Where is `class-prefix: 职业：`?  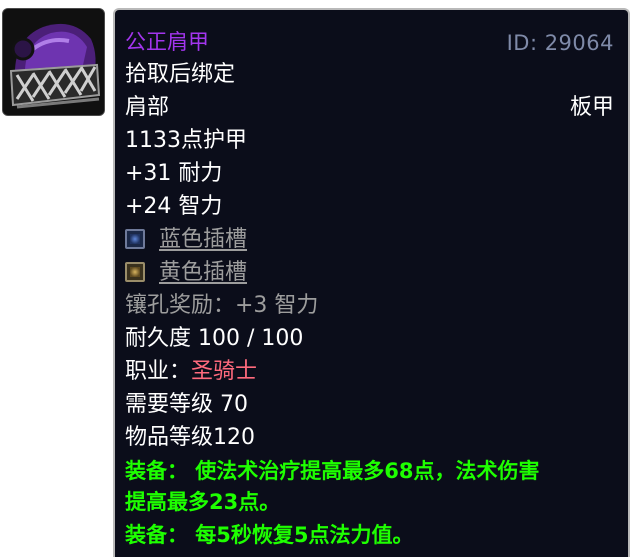 class-prefix: 职业： is located at coordinates (158, 371).